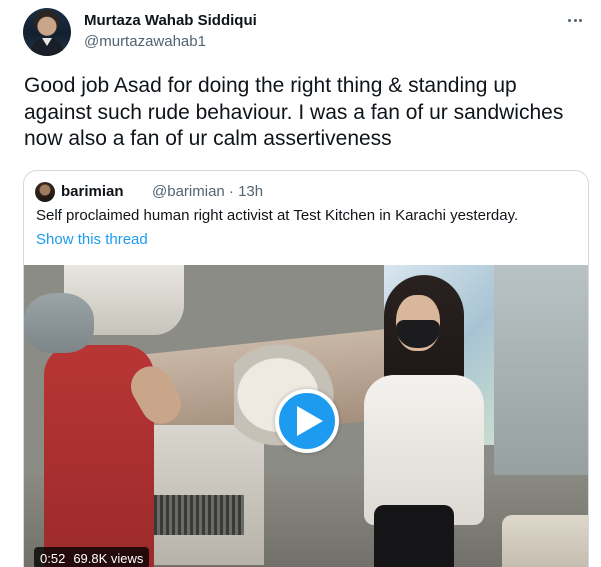 This screenshot has width=601, height=567. Describe the element at coordinates (307, 421) in the screenshot. I see `play-icon` at that location.